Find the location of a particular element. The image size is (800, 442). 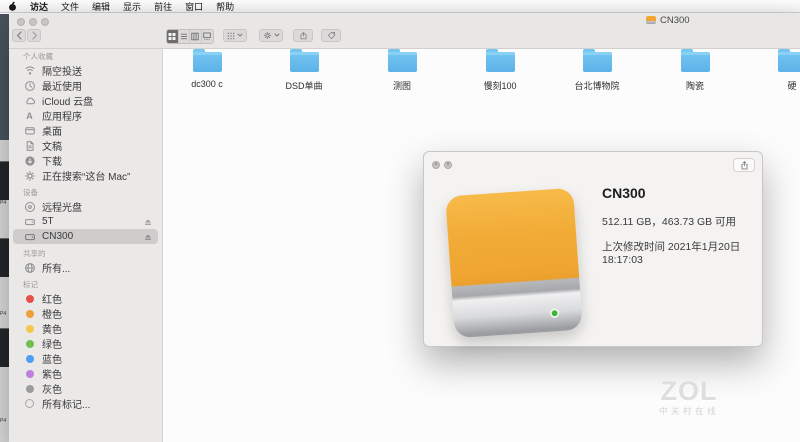

sidebar-item-remote-disc: 远程光盘 is located at coordinates (85, 206).